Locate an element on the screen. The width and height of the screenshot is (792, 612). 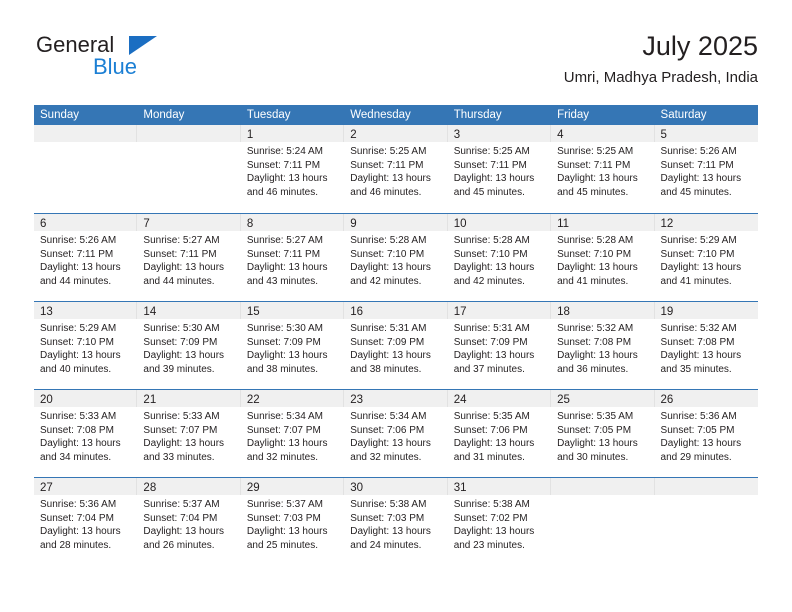
daylight-text-line2: and 28 minutes. is located at coordinates (76, 545).